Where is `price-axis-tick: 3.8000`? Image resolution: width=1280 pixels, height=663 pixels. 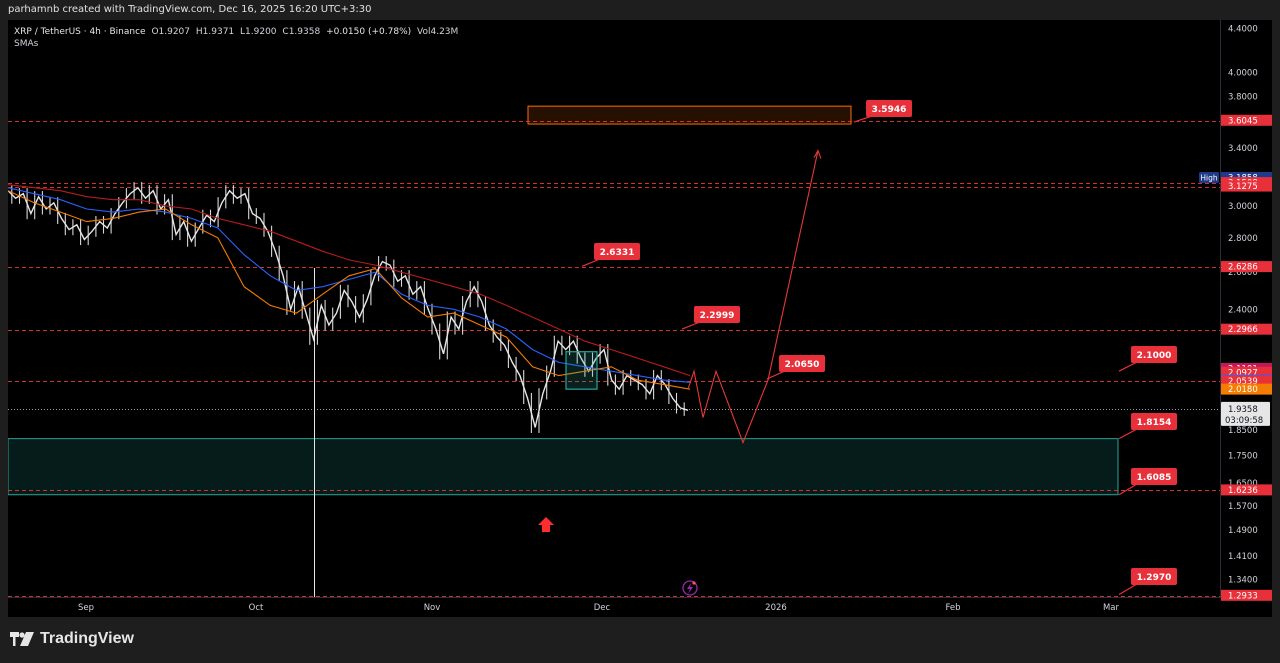
price-axis-tick: 3.8000 is located at coordinates (1243, 97).